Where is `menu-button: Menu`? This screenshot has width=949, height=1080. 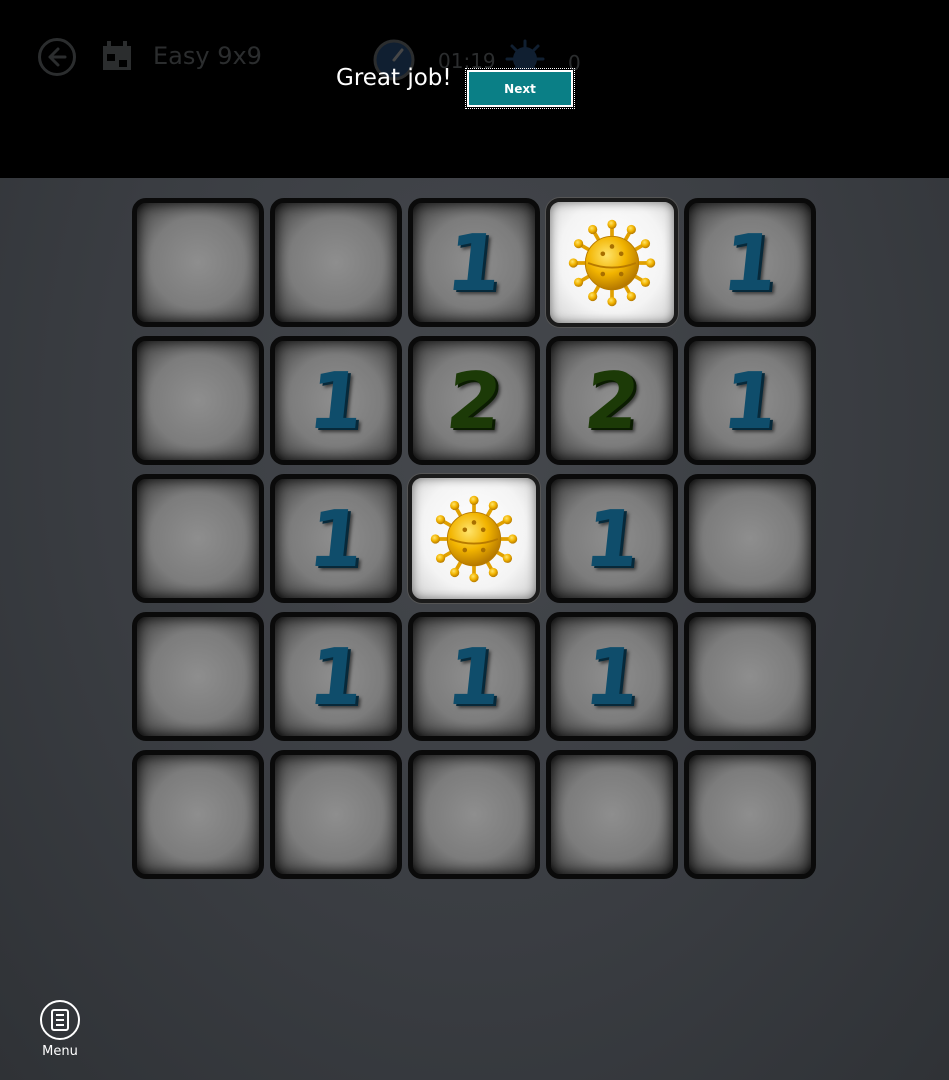
menu-button: Menu is located at coordinates (60, 1032).